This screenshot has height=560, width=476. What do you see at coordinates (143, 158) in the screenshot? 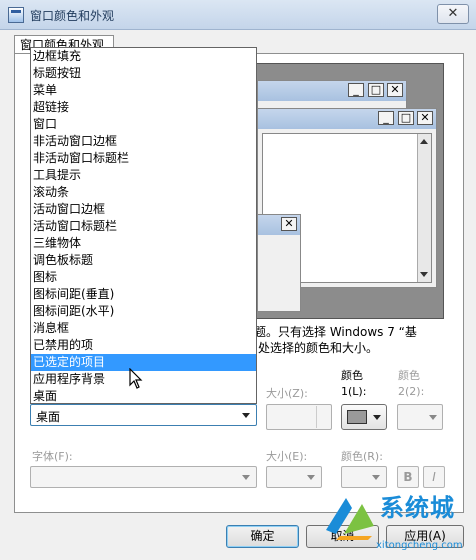
I see `list-item: 非活动窗口标题栏` at bounding box center [143, 158].